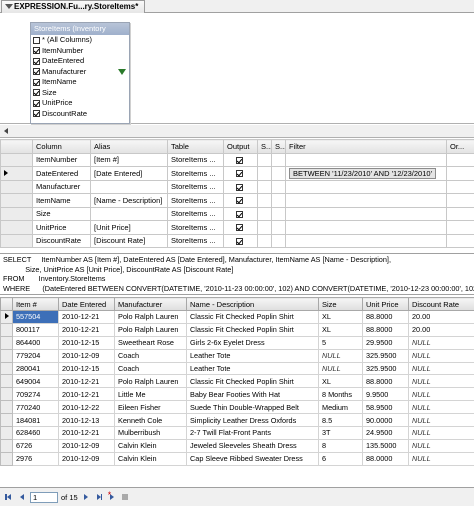 The height and width of the screenshot is (506, 474). What do you see at coordinates (252, 407) in the screenshot?
I see `results-cell-name-description: Suede Thin Double-Wrapped Belt` at bounding box center [252, 407].